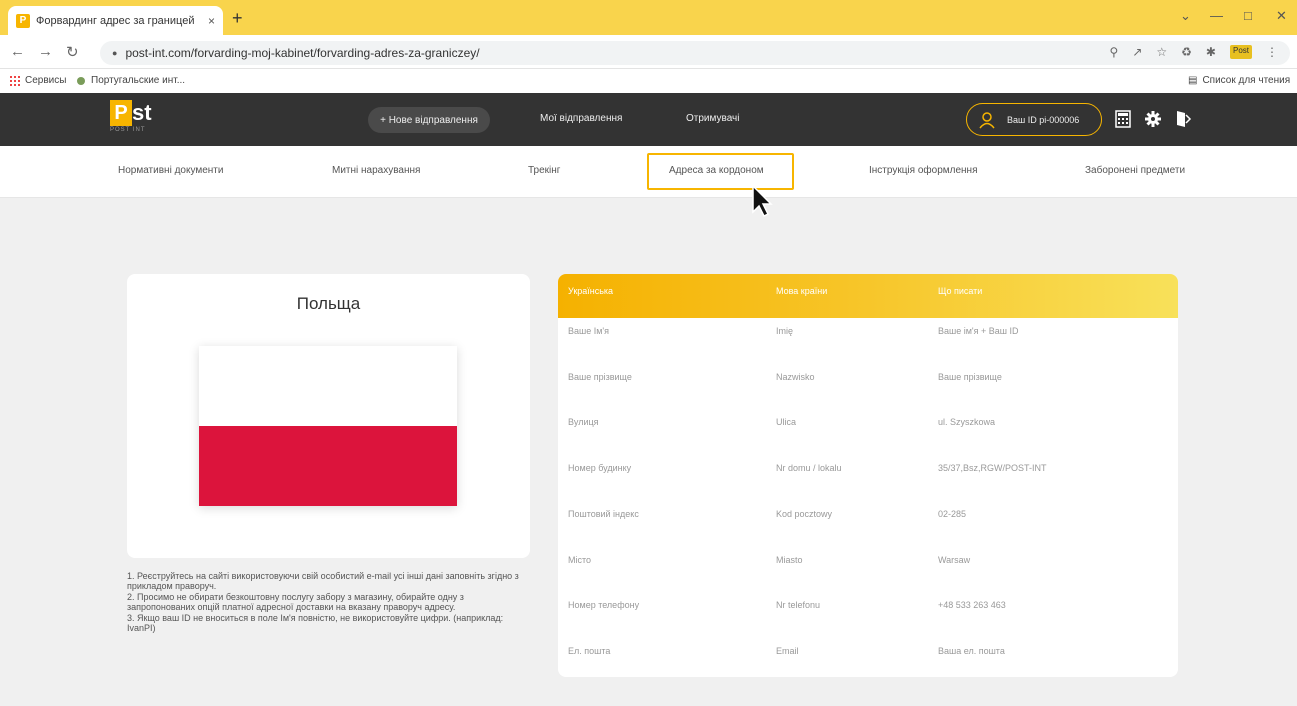 This screenshot has width=1297, height=706. I want to click on post-extension-icon: Post, so click(1240, 52).